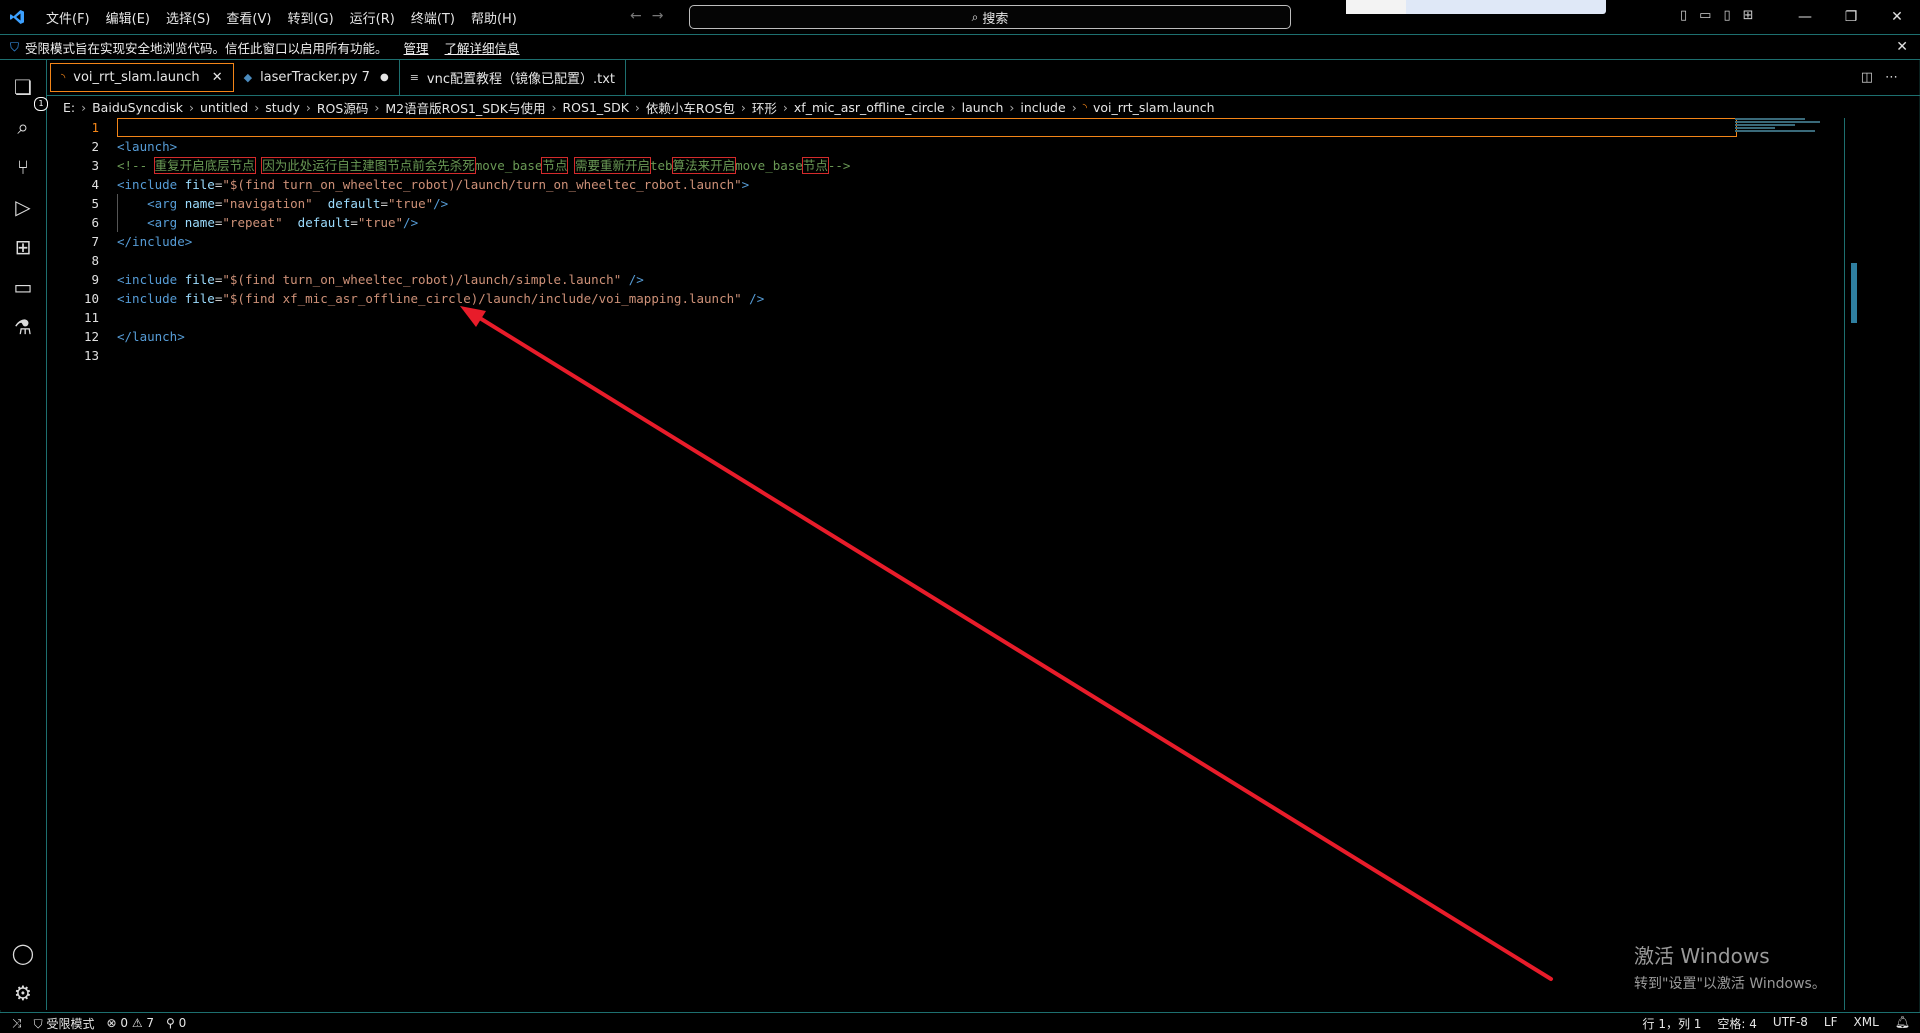 The height and width of the screenshot is (1033, 1920). What do you see at coordinates (137, 107) in the screenshot?
I see `breadcrumb-item: BaiduSyncdisk` at bounding box center [137, 107].